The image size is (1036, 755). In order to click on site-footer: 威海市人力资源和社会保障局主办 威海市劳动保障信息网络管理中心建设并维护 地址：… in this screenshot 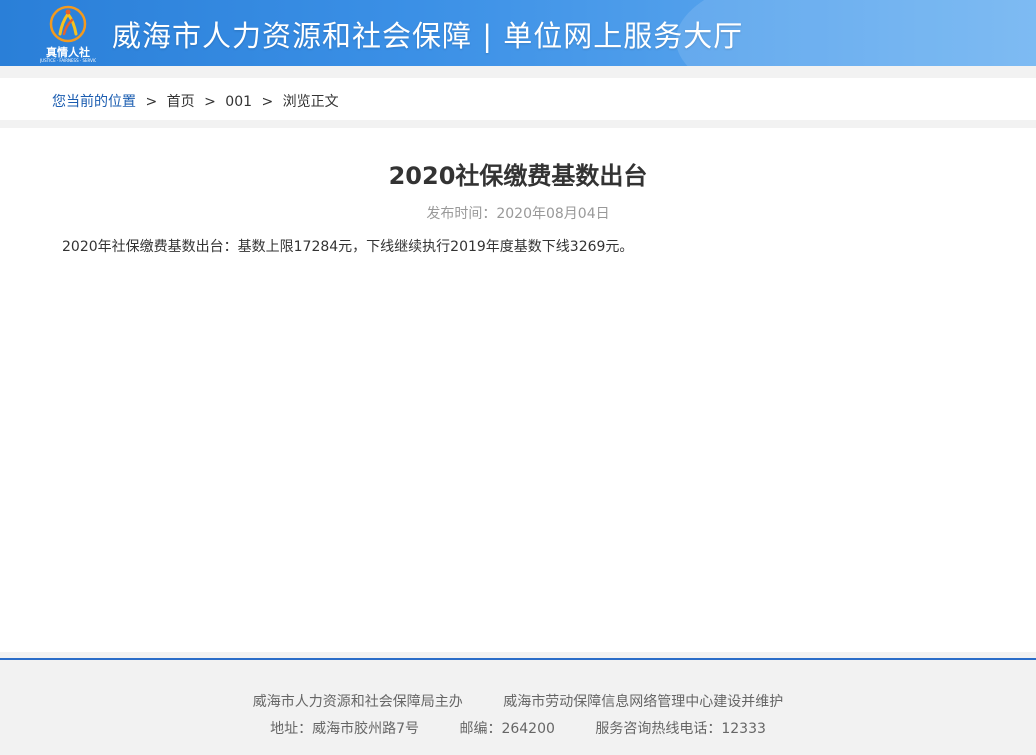, I will do `click(518, 707)`.